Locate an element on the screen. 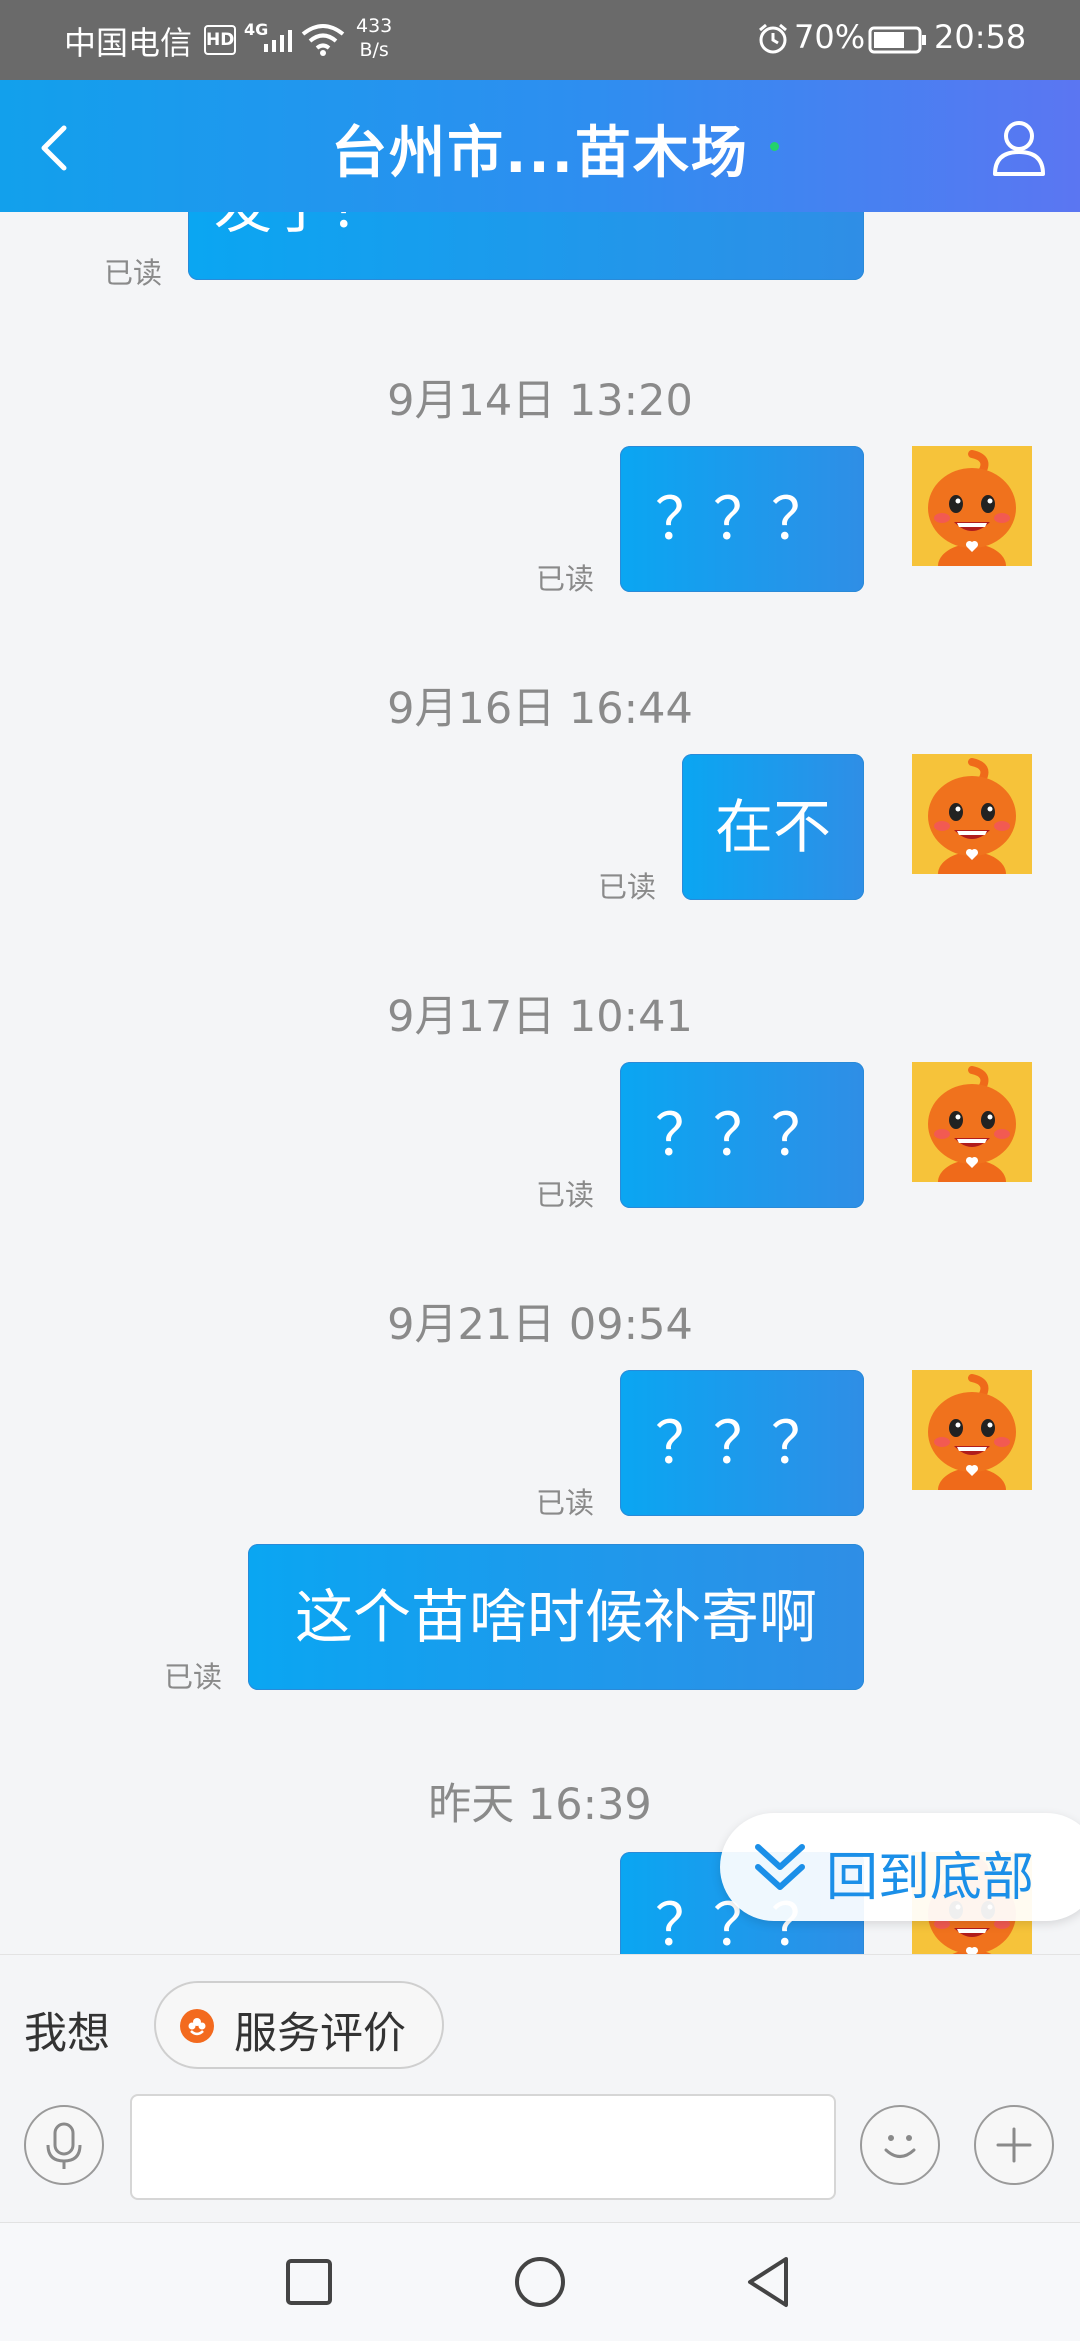 The image size is (1080, 2341). recent-apps-icon is located at coordinates (309, 2282).